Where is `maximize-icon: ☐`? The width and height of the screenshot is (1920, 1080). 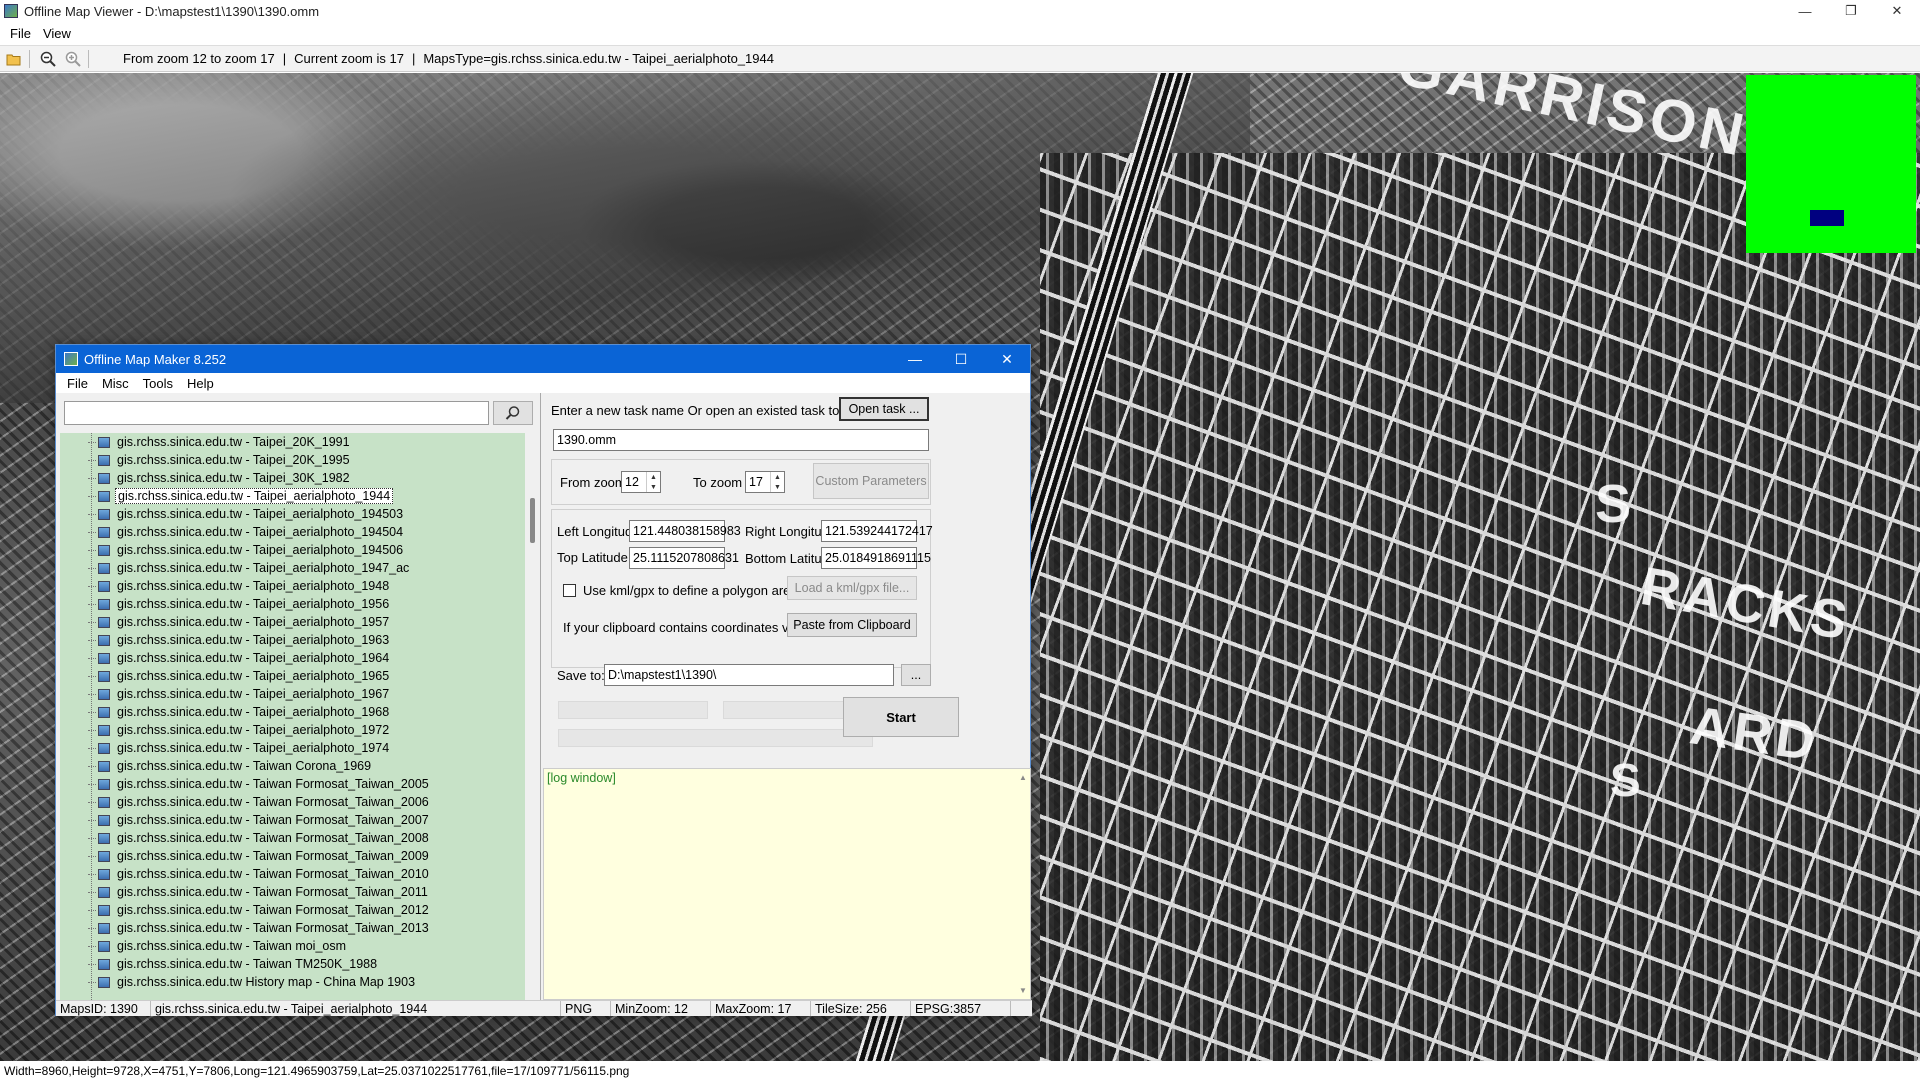
maximize-icon: ☐ is located at coordinates (961, 359).